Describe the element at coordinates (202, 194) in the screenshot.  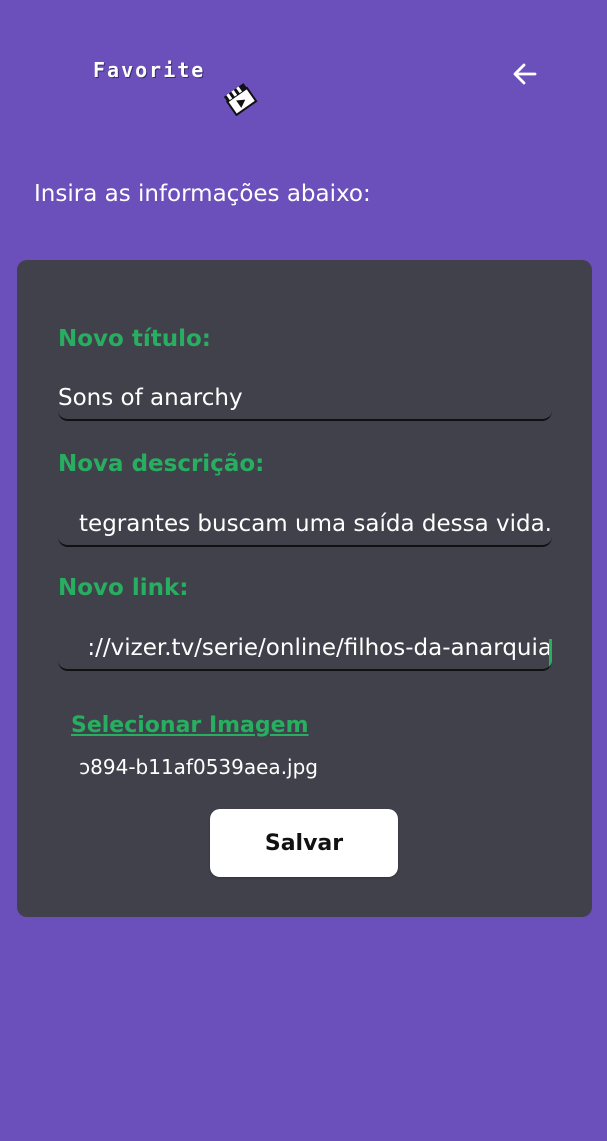
I see `intro-text: Insira as informações abaixo:` at that location.